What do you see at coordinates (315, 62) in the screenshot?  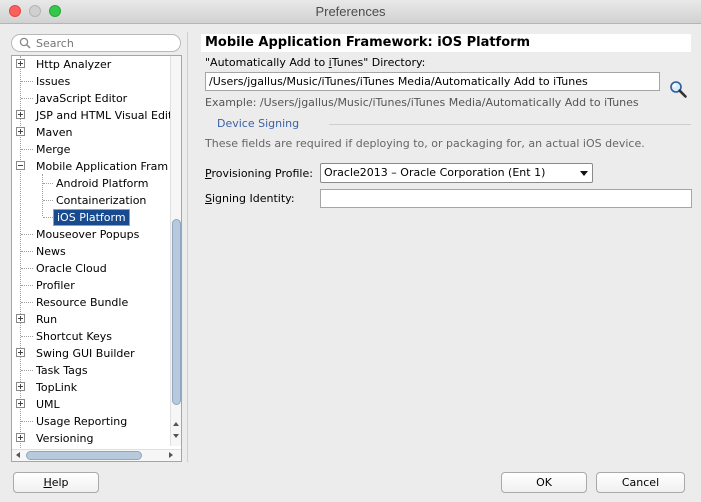 I see `itunes-directory-label: "Automatically Add to iTunes" Directory:` at bounding box center [315, 62].